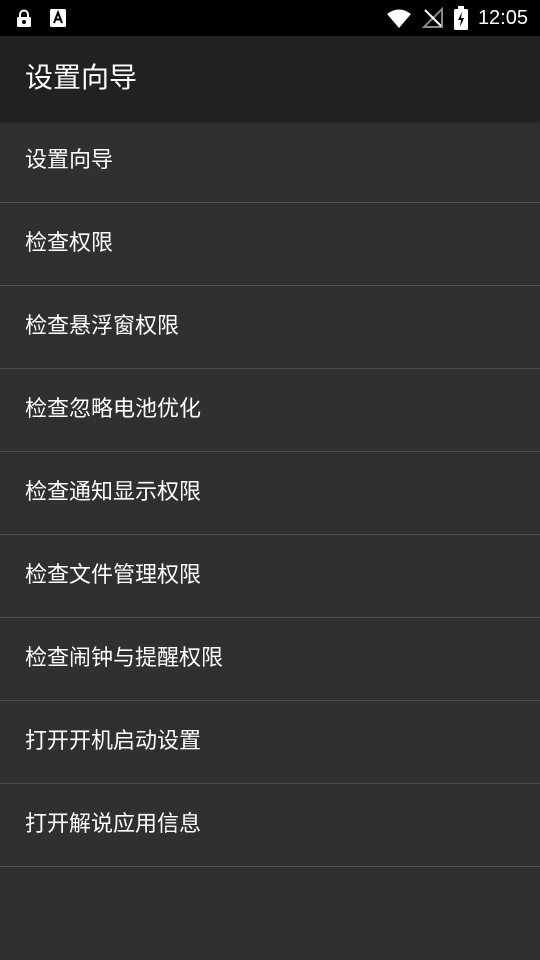 The height and width of the screenshot is (960, 540). Describe the element at coordinates (113, 824) in the screenshot. I see `menu-item-label: 打开解说应用信息` at that location.